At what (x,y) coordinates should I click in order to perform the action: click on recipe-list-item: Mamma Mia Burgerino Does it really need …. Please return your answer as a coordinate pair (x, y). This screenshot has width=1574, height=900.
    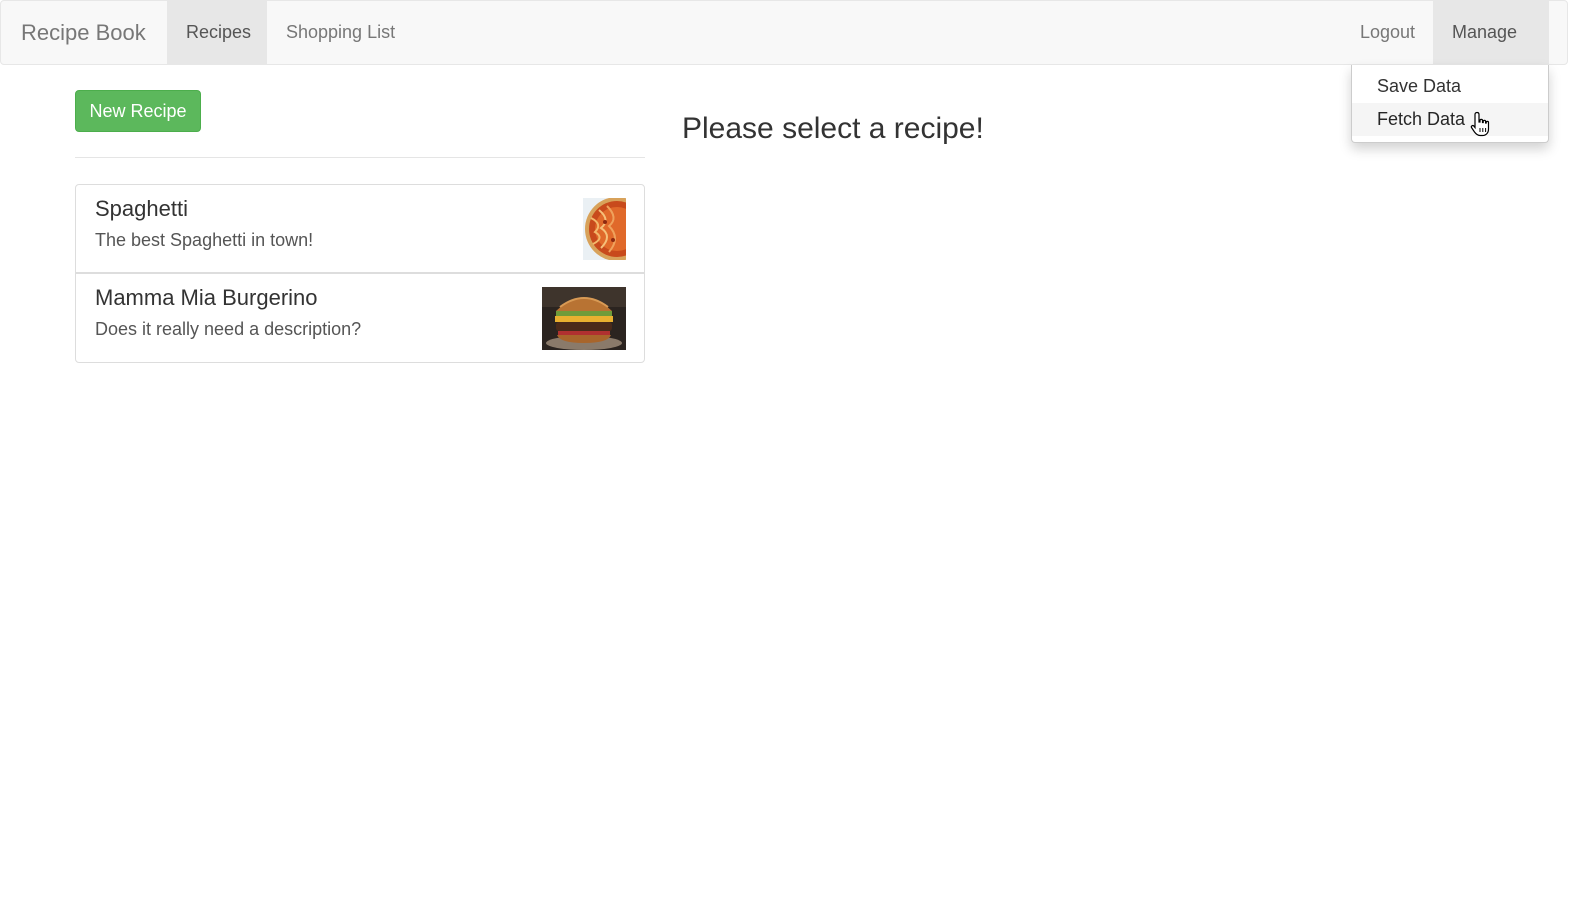
    Looking at the image, I should click on (360, 318).